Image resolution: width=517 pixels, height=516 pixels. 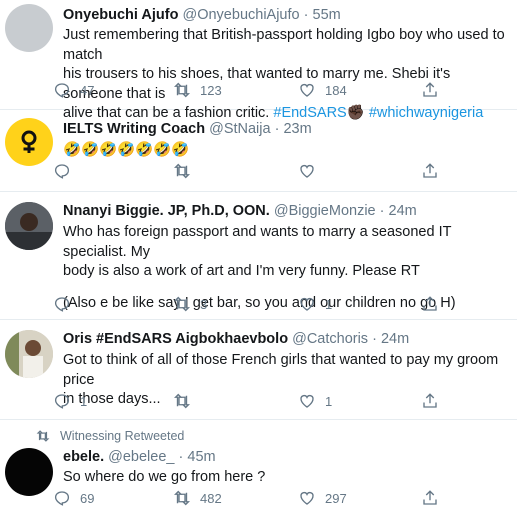 I want to click on like-button: 184, so click(x=322, y=90).